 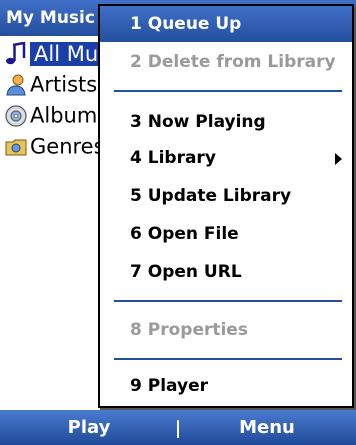 I want to click on play-softkey: Play, so click(x=89, y=427).